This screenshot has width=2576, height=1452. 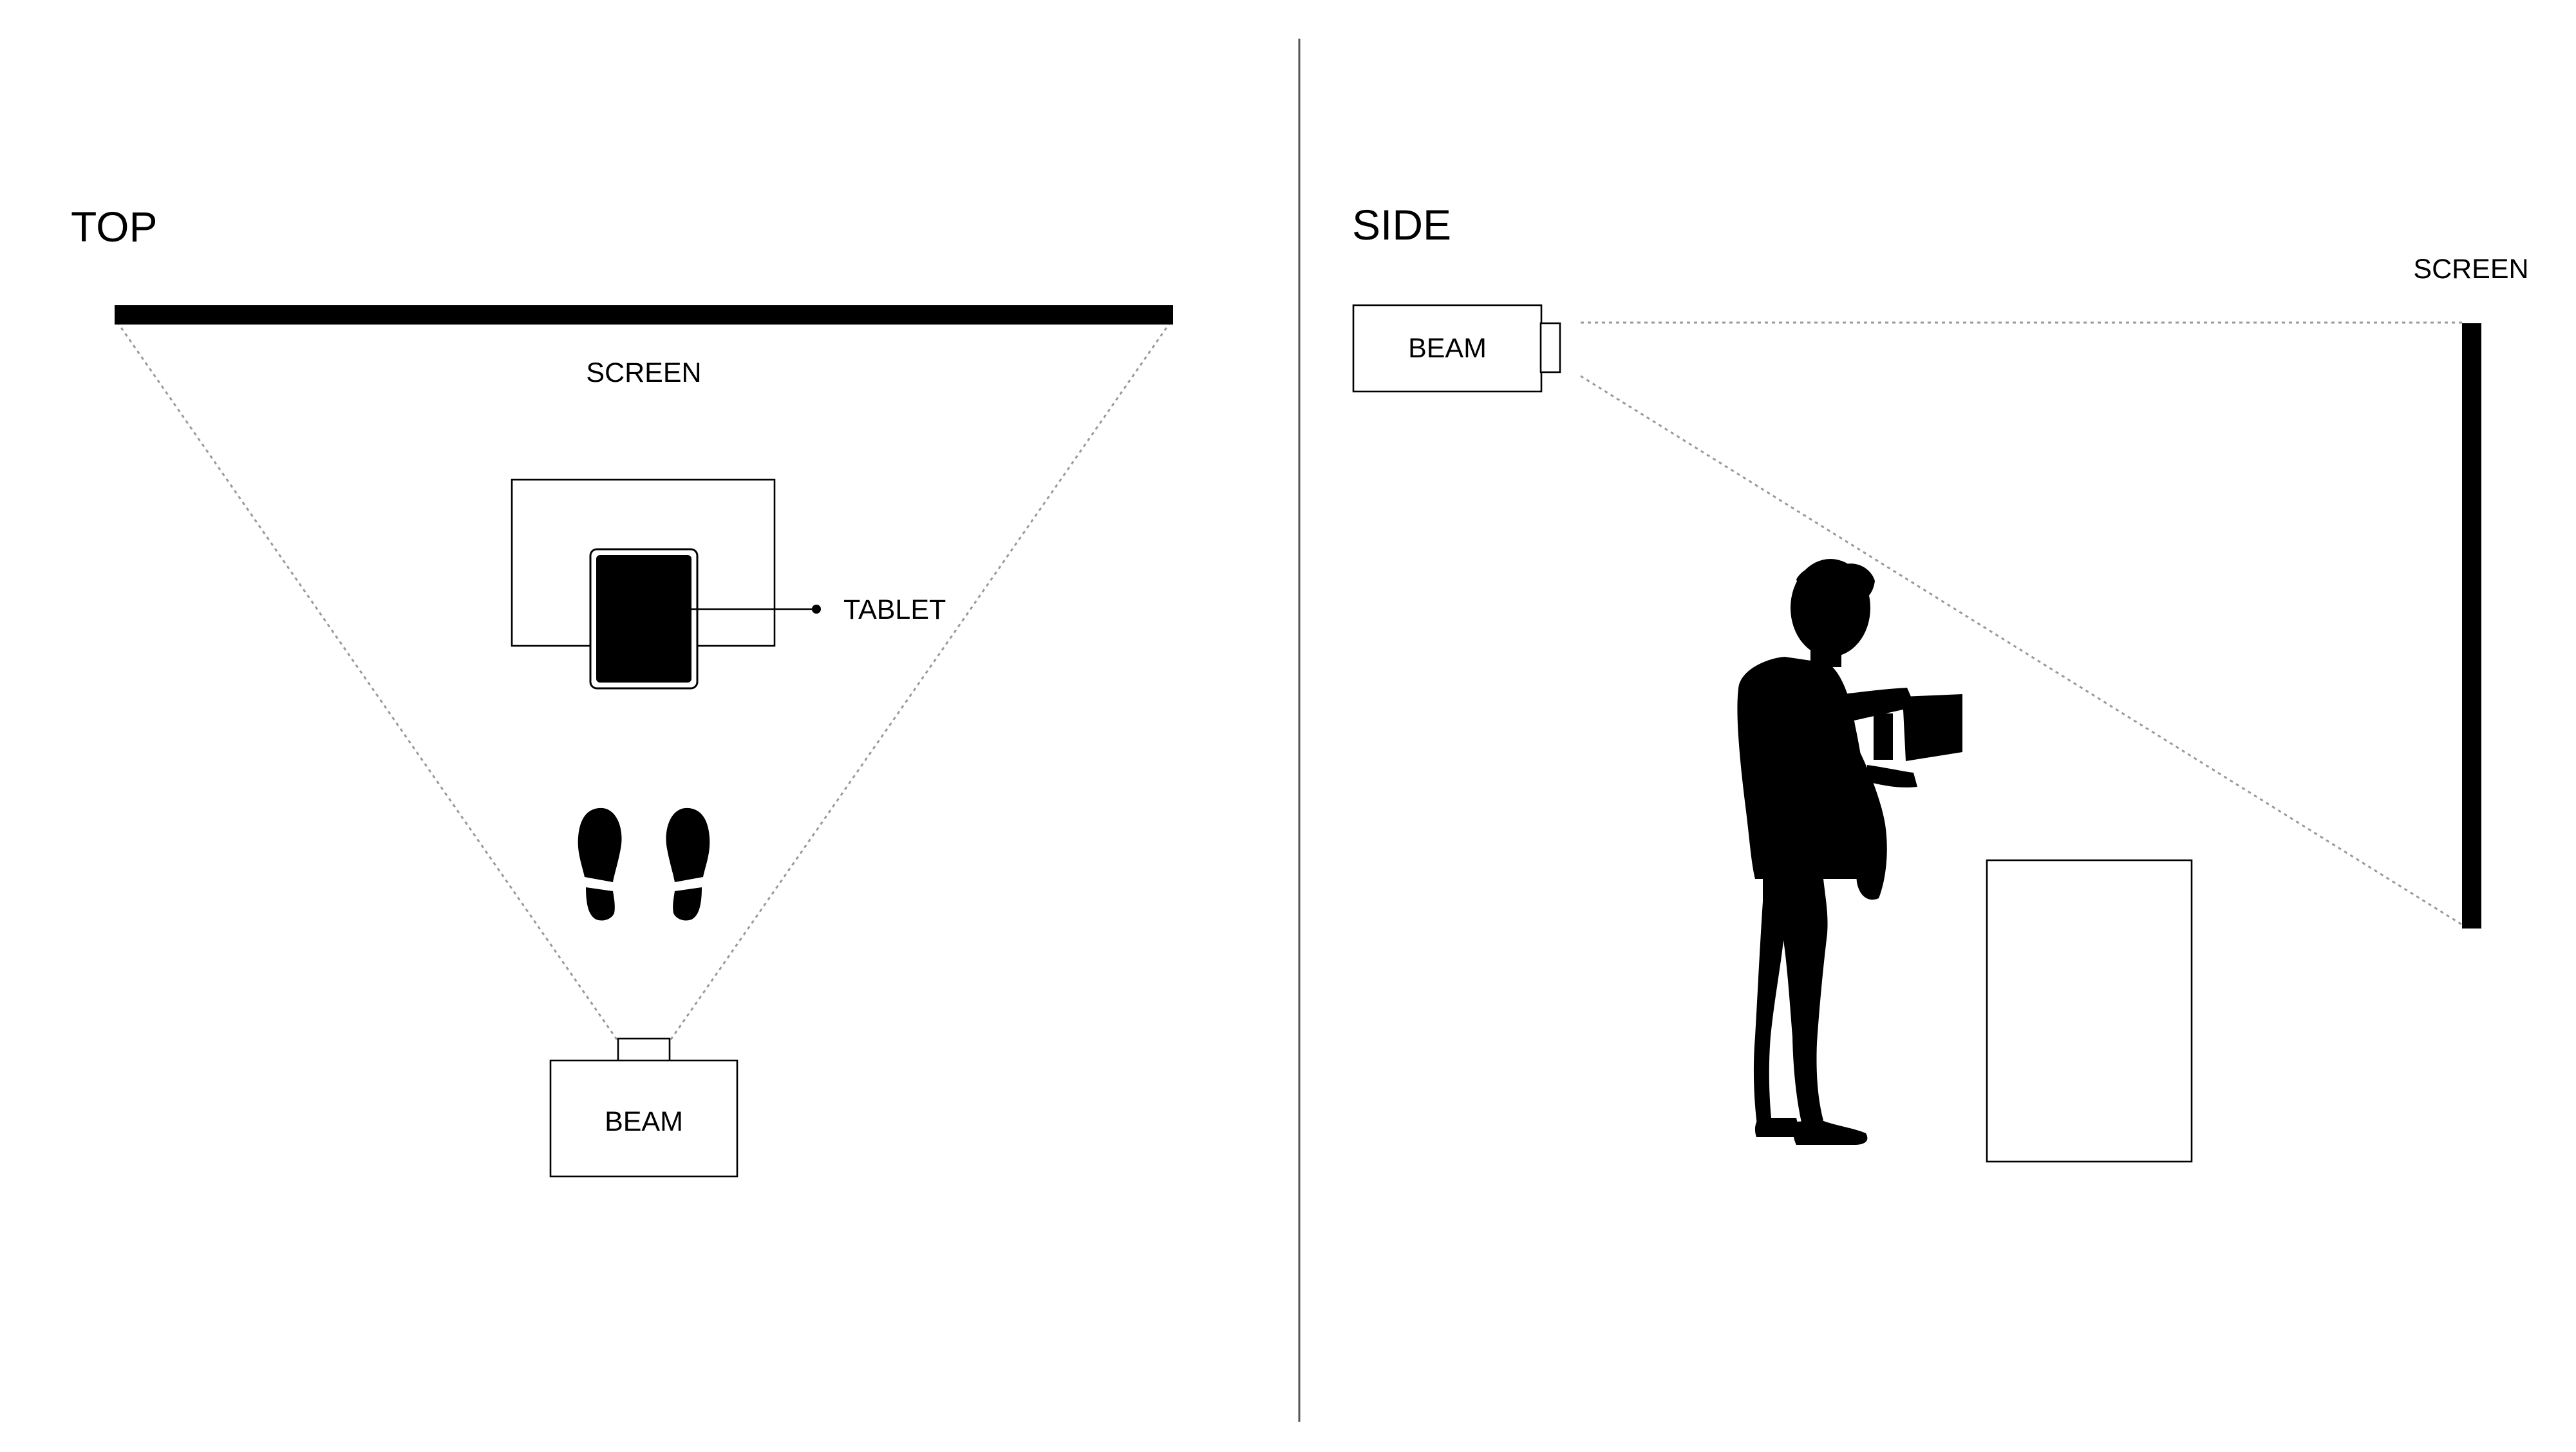 I want to click on tablet-label: TABLET, so click(x=894, y=609).